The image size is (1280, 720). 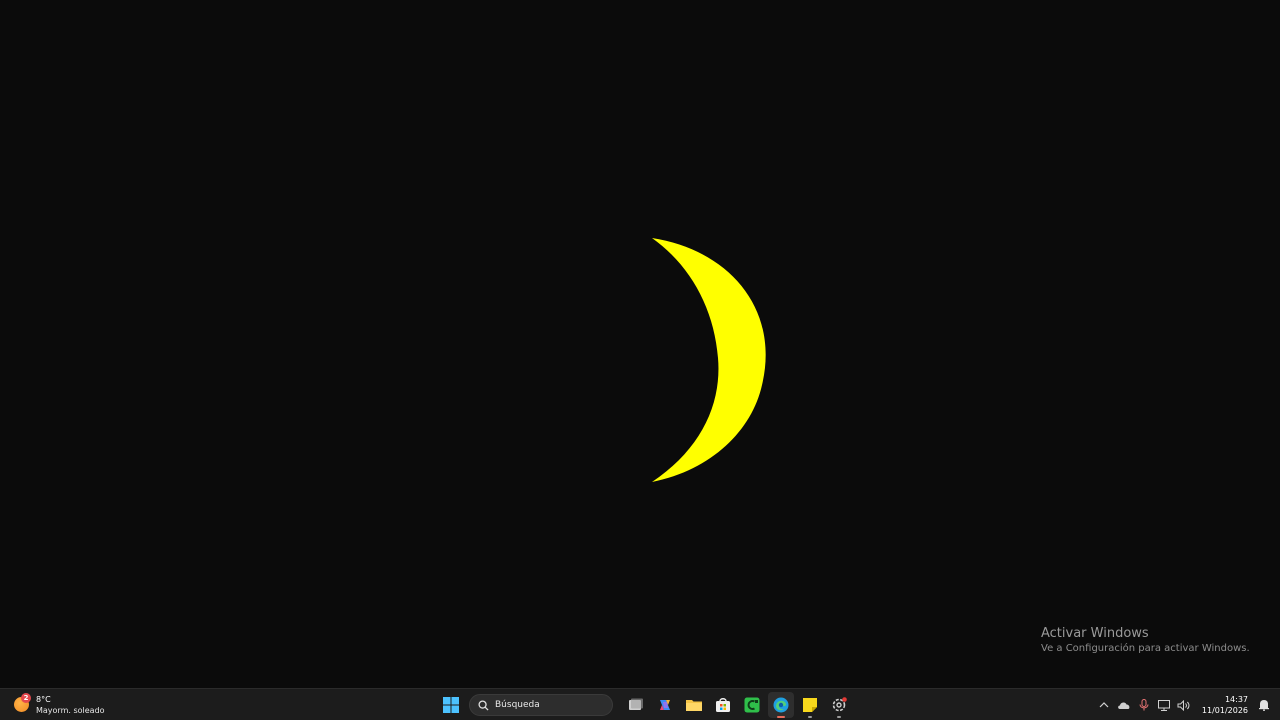 I want to click on clock: 14:37 11/01/2026, so click(x=1225, y=705).